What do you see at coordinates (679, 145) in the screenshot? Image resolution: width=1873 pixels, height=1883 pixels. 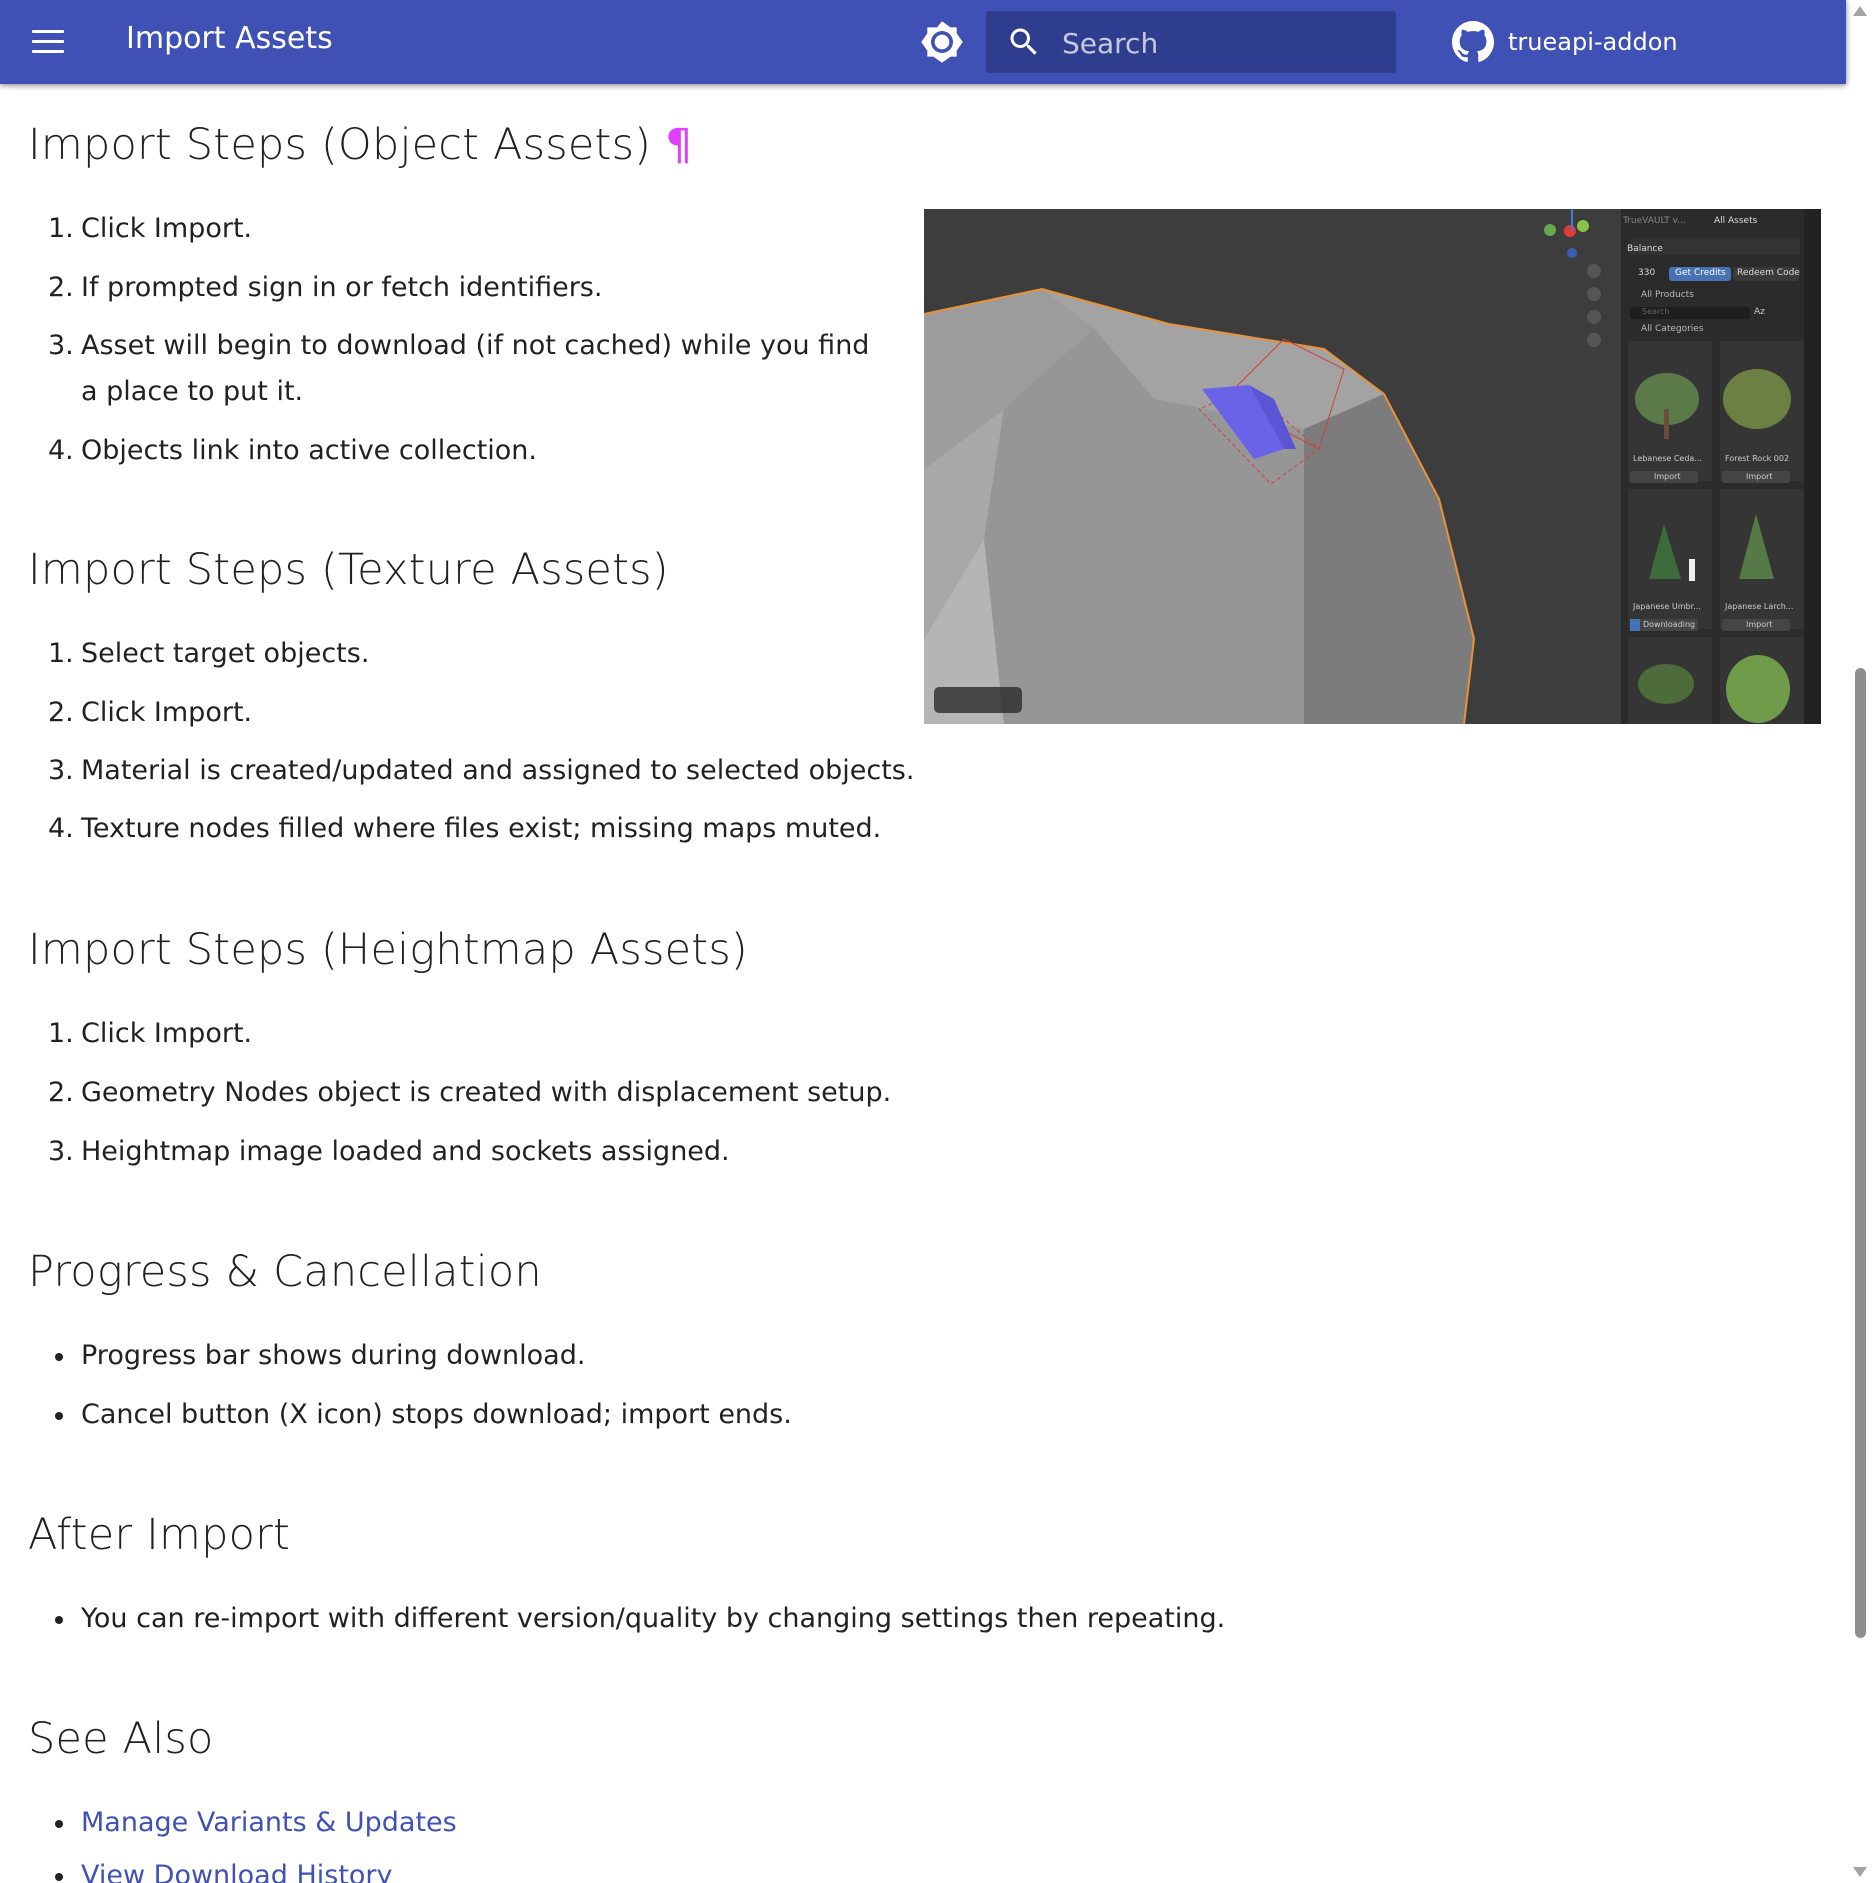 I see `permalink-icon: ¶` at bounding box center [679, 145].